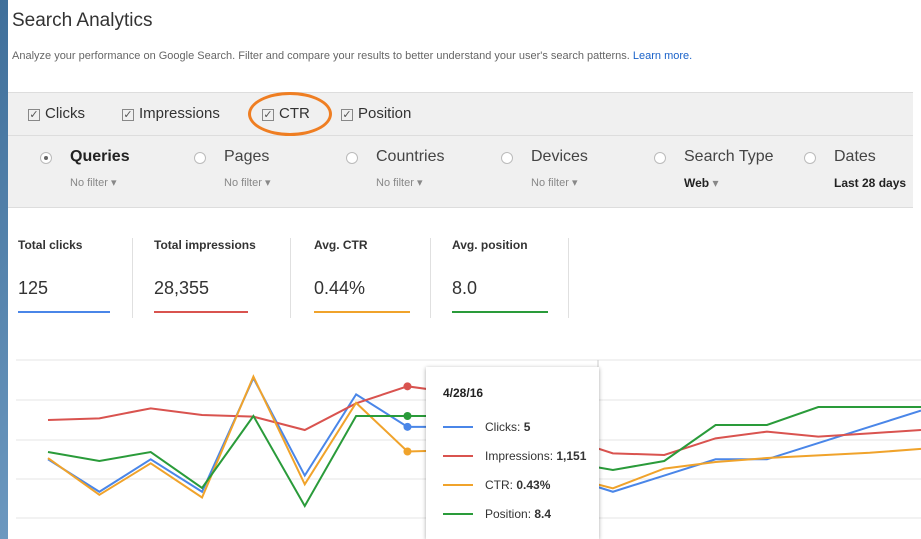 The image size is (921, 539). Describe the element at coordinates (407, 426) in the screenshot. I see `highlight-point-clicks` at that location.